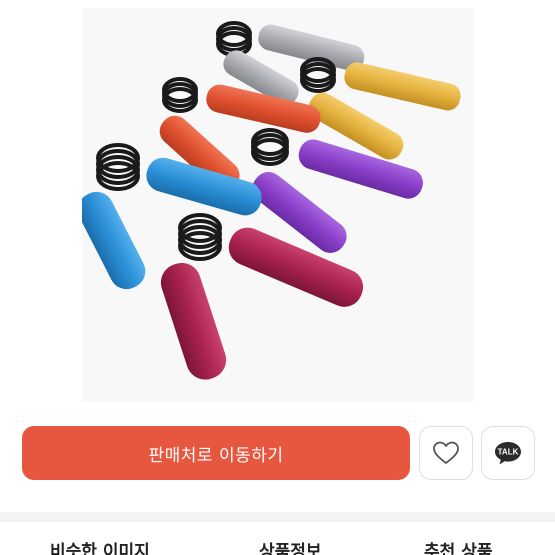 This screenshot has width=555, height=555. What do you see at coordinates (290, 546) in the screenshot?
I see `tab-product-info: 상품정보` at bounding box center [290, 546].